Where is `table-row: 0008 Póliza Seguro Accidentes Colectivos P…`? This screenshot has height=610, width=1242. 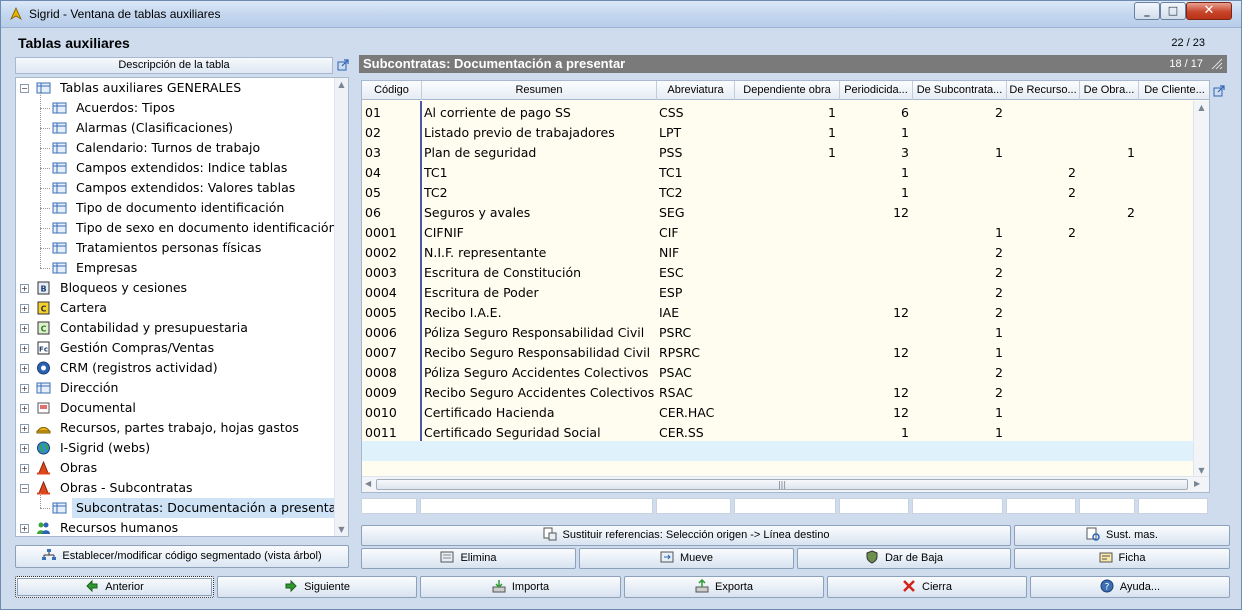 table-row: 0008 Póliza Seguro Accidentes Colectivos P… is located at coordinates (785, 373).